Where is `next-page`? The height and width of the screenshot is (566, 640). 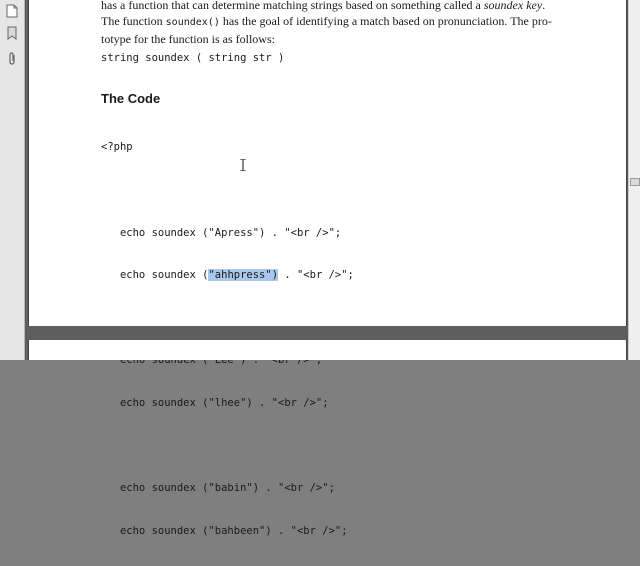
next-page is located at coordinates (327, 350).